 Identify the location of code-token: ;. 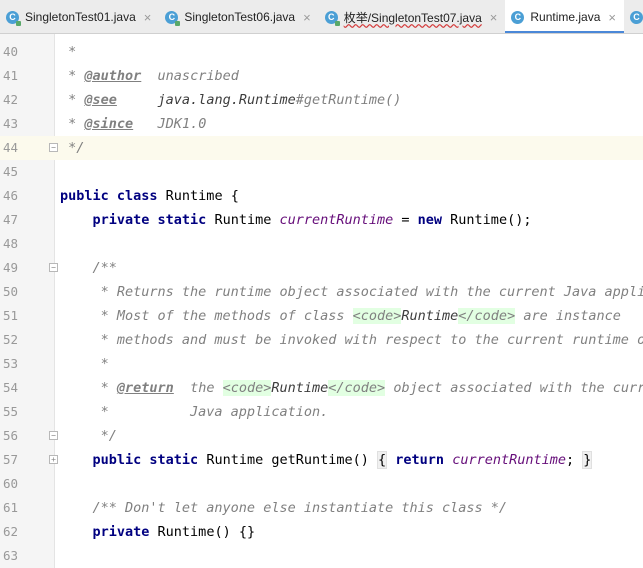
(574, 460).